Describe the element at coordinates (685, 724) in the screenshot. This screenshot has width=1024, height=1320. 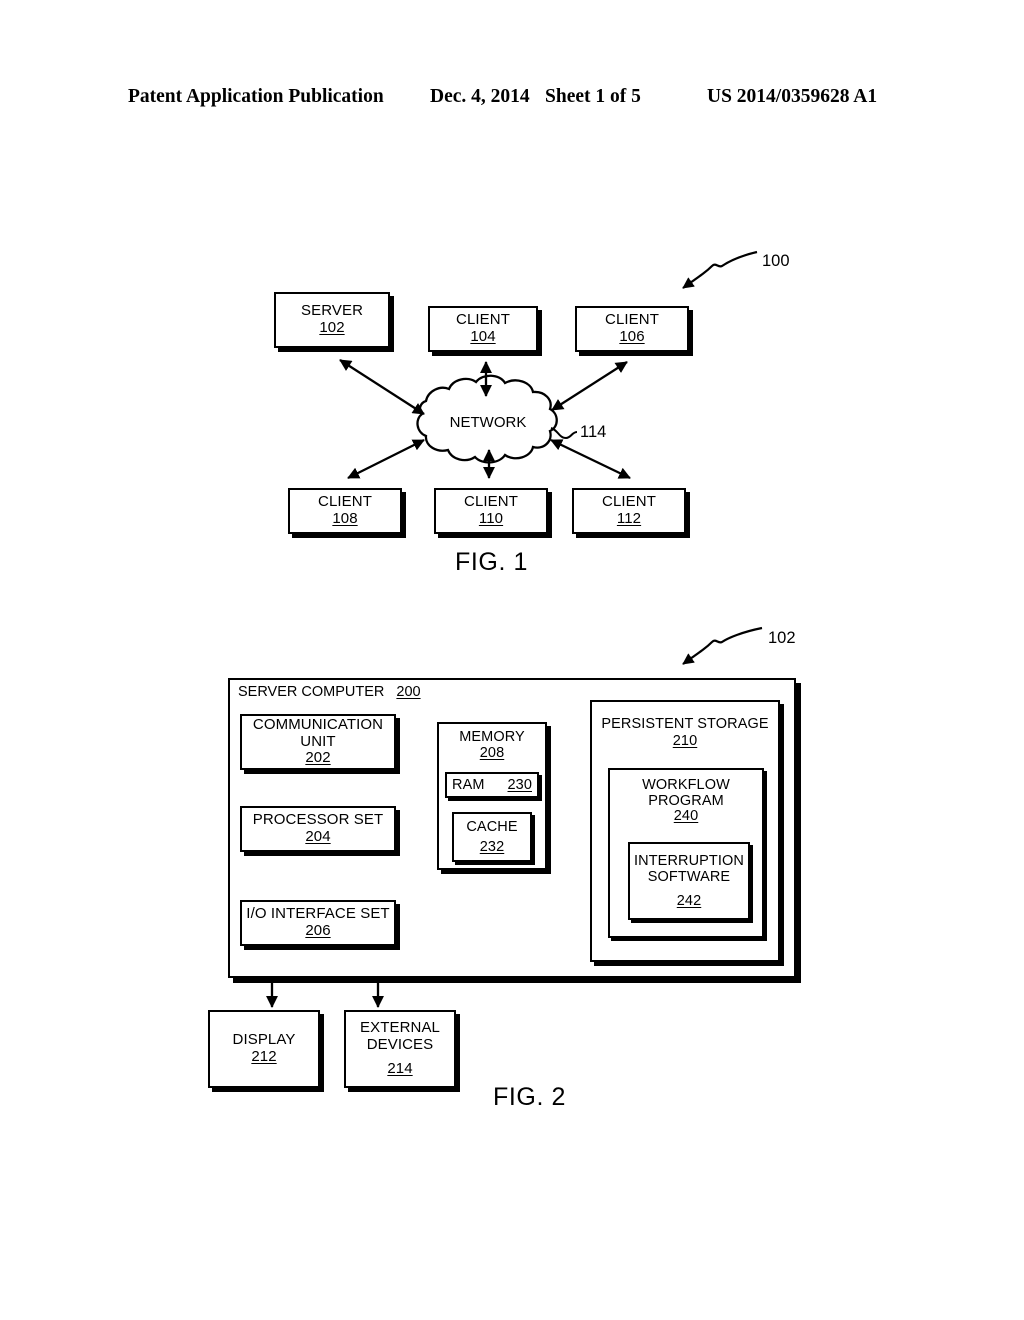
I see `block-label: PERSISTENT STORAGE` at that location.